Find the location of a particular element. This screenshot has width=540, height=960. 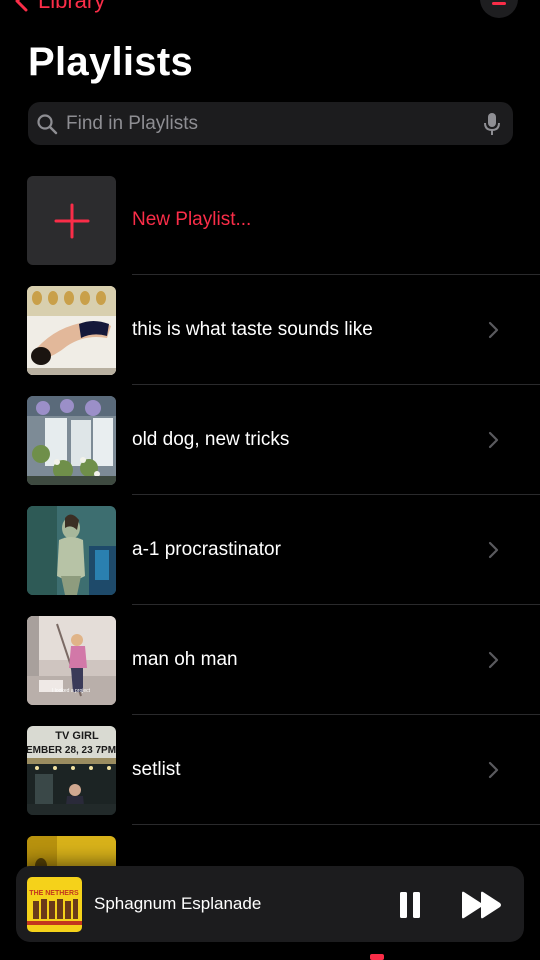

playlist-row: a-1 procrastinator is located at coordinates (270, 550).